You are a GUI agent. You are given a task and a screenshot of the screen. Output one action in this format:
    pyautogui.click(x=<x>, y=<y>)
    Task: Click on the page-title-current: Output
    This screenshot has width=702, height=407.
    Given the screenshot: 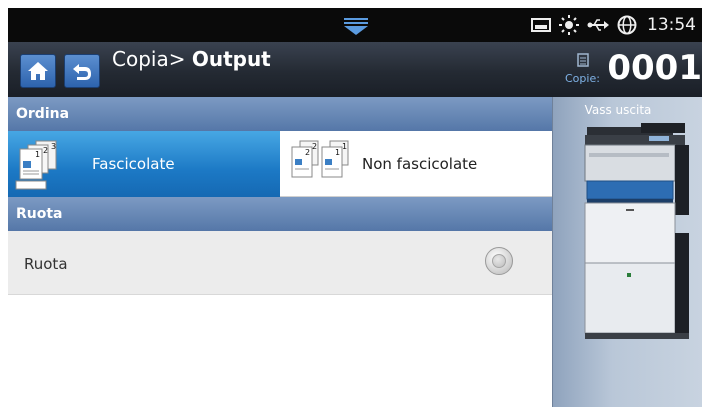 What is the action you would take?
    pyautogui.click(x=231, y=59)
    